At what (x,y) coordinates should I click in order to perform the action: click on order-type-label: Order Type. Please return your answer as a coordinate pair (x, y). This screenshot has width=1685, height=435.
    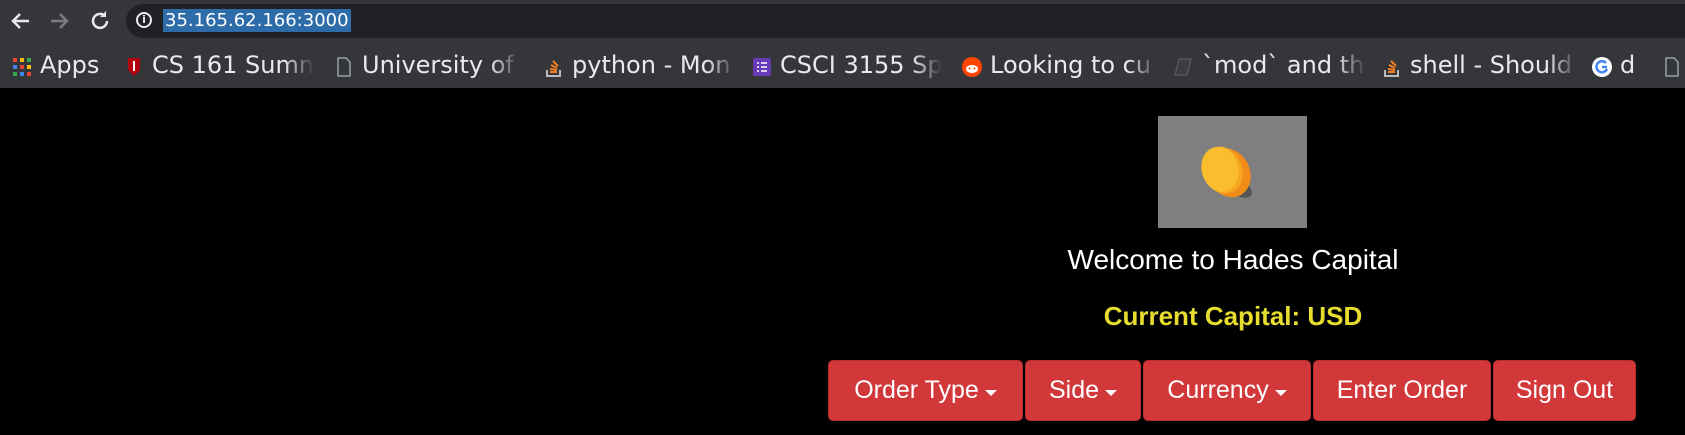
    Looking at the image, I should click on (916, 390).